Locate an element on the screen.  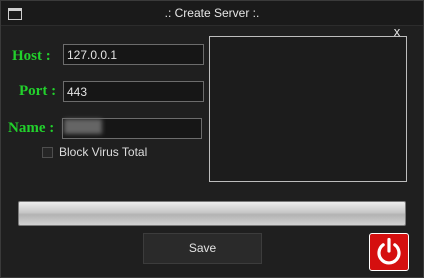
port-input is located at coordinates (133, 91).